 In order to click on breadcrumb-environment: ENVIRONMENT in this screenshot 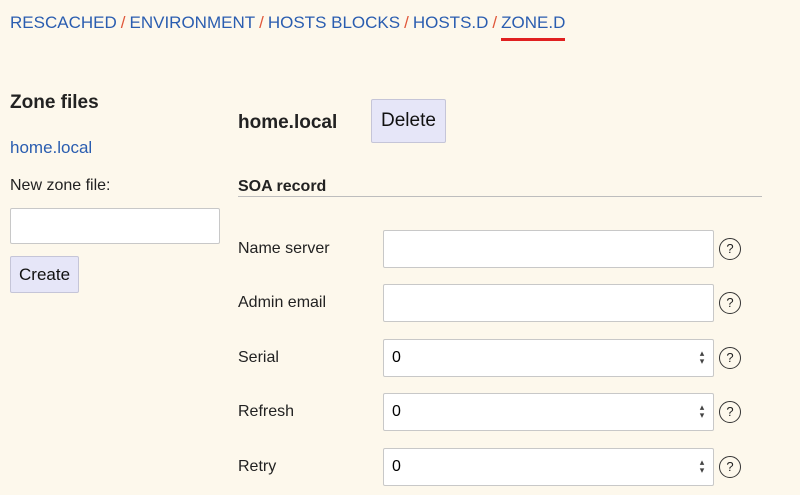, I will do `click(192, 22)`.